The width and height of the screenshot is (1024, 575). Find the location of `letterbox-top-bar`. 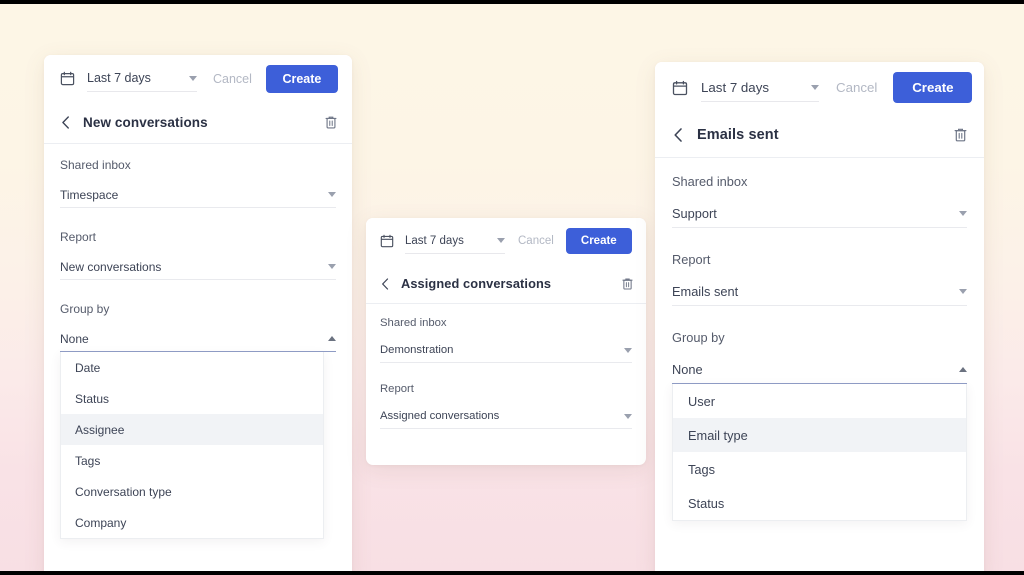

letterbox-top-bar is located at coordinates (512, 2).